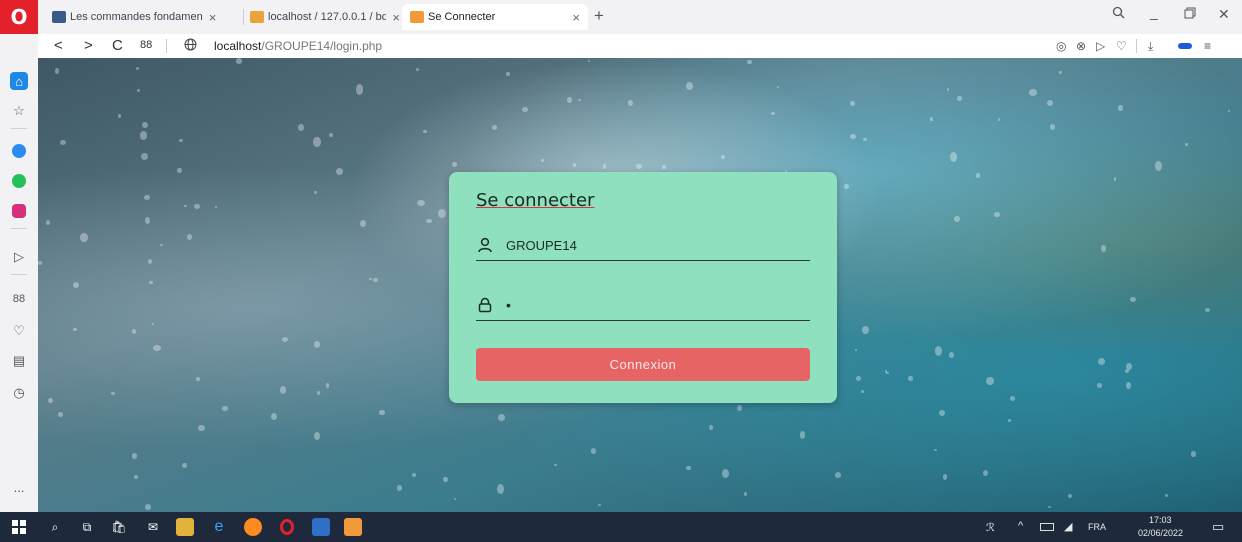 This screenshot has height=542, width=1242. What do you see at coordinates (19, 181) in the screenshot?
I see `whatsapp-icon` at bounding box center [19, 181].